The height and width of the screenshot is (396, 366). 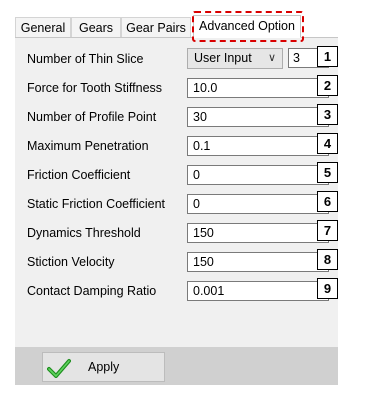 What do you see at coordinates (258, 146) in the screenshot?
I see `maximum-penetration-input: 0.1` at bounding box center [258, 146].